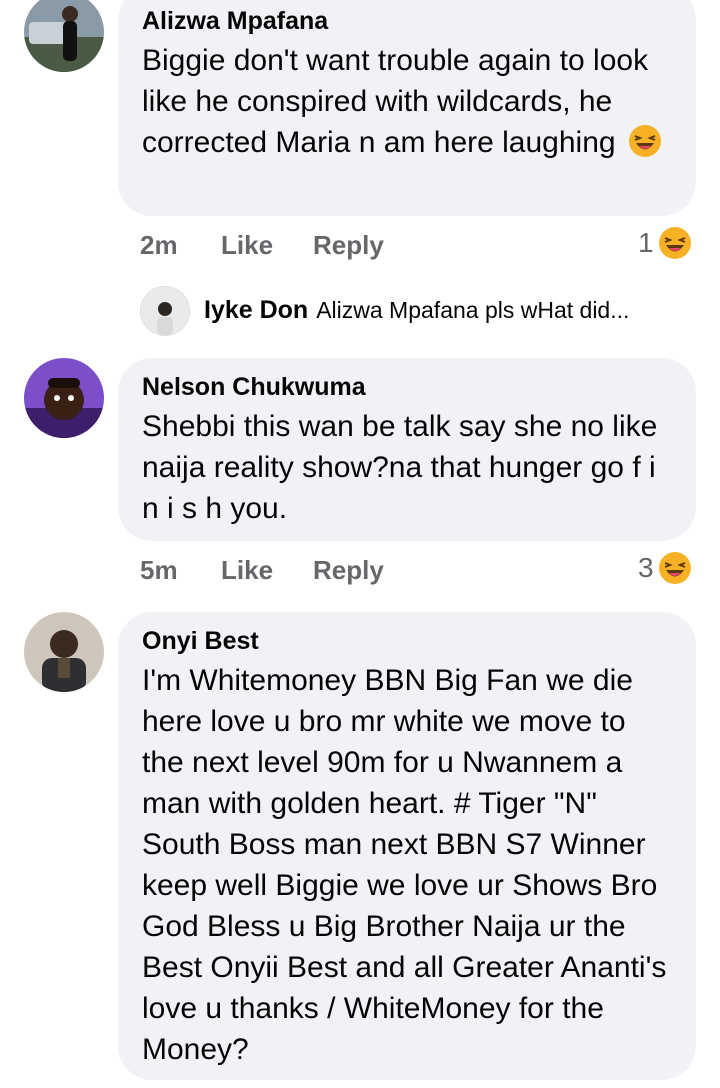 This screenshot has width=720, height=1088. I want to click on reaction-count: 1, so click(646, 242).